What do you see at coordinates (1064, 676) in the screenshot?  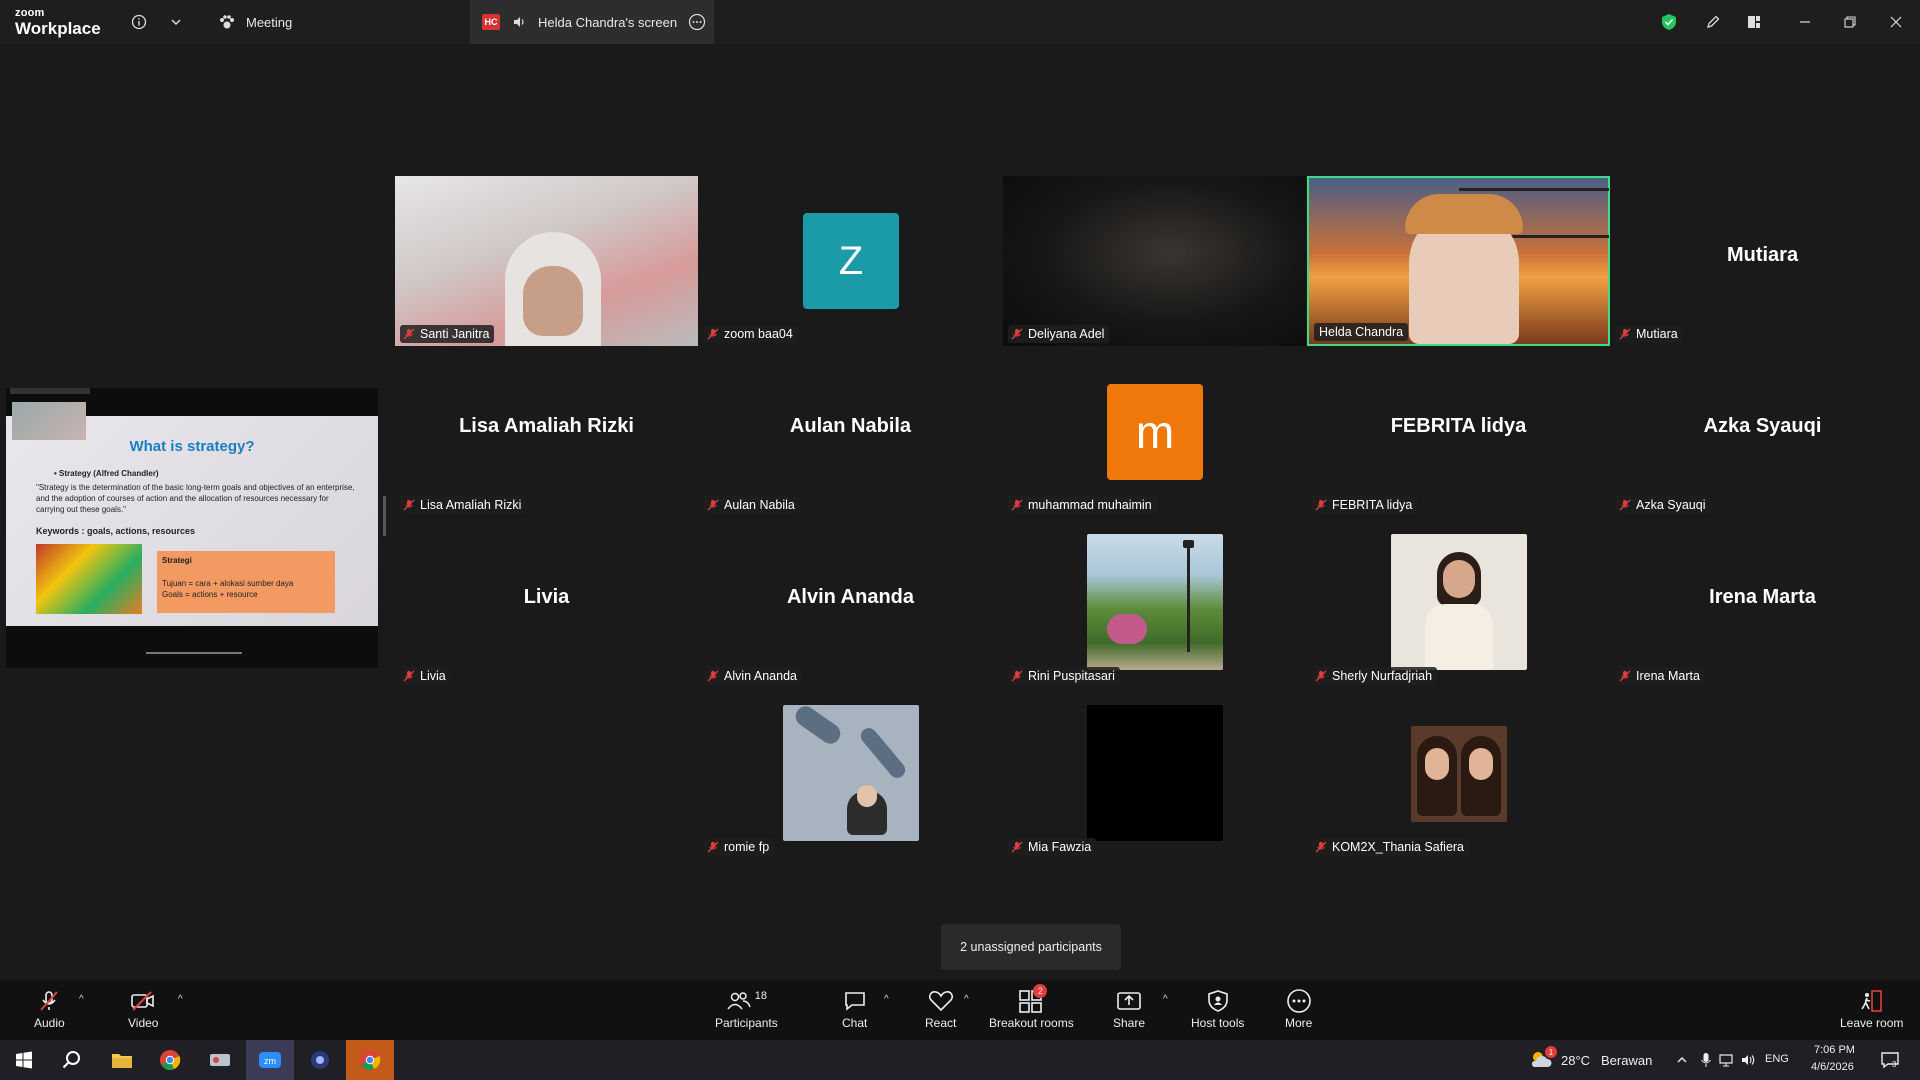 I see `participant-name-label: Rini Puspitasari` at bounding box center [1064, 676].